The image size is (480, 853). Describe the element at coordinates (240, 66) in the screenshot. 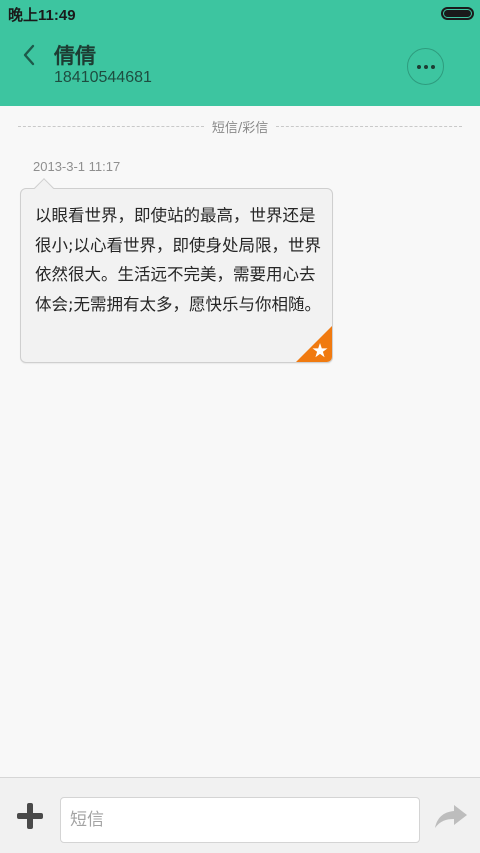

I see `conversation-header: 倩倩 18410544681` at that location.